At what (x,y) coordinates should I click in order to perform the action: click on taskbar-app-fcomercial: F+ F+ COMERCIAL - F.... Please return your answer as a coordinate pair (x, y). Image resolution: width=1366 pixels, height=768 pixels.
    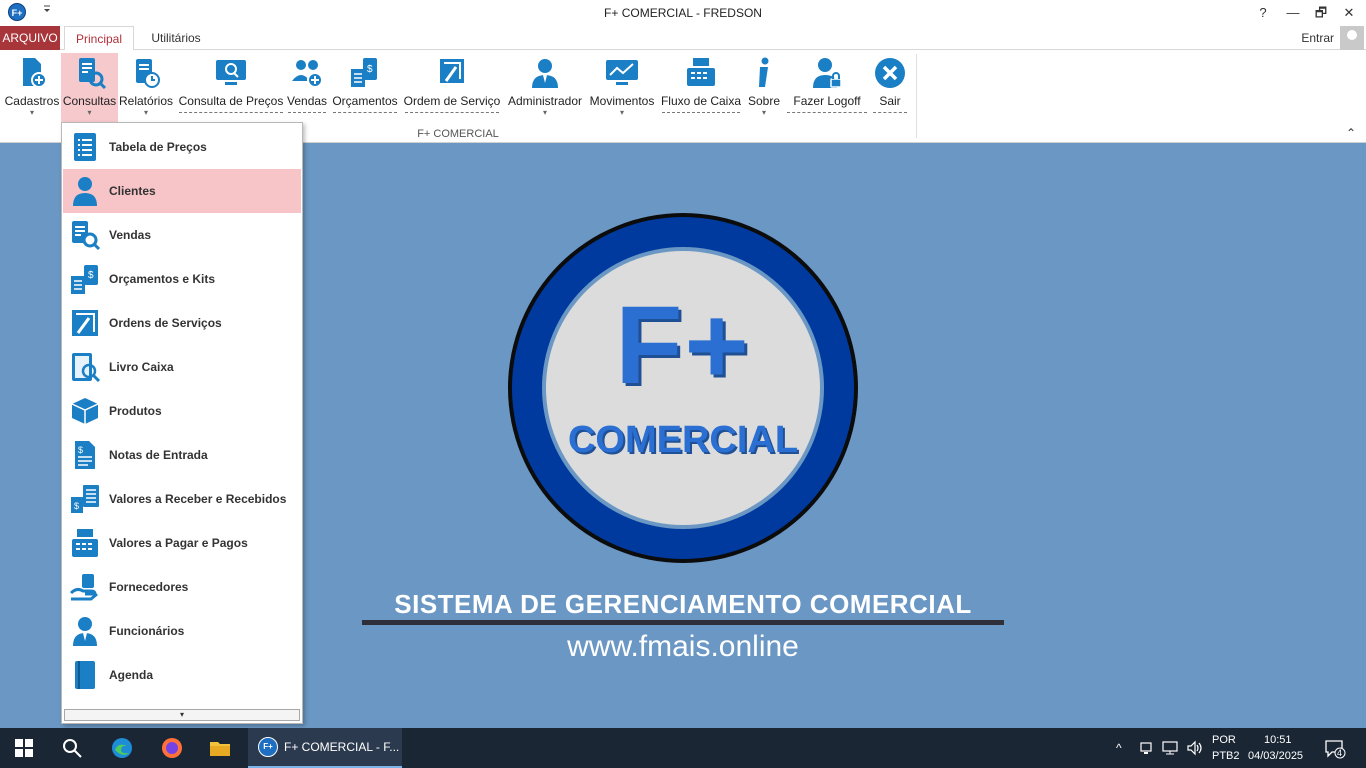
    Looking at the image, I should click on (325, 748).